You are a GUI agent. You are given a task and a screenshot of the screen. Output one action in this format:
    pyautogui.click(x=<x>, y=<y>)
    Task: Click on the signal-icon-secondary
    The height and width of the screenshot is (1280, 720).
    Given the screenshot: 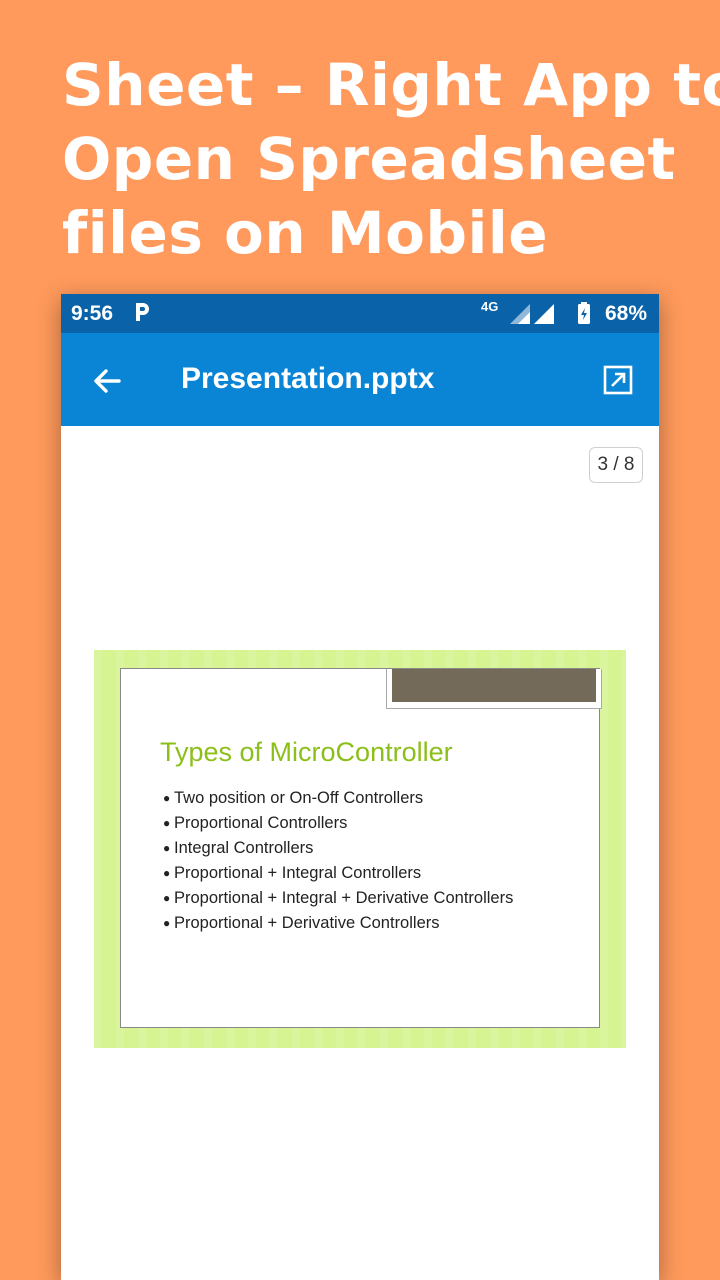 What is the action you would take?
    pyautogui.click(x=544, y=317)
    